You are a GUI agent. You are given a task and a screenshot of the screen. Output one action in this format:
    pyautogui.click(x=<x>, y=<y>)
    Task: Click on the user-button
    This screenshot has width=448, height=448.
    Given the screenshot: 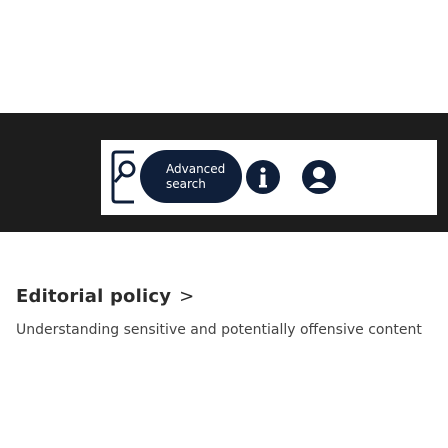 What is the action you would take?
    pyautogui.click(x=319, y=177)
    